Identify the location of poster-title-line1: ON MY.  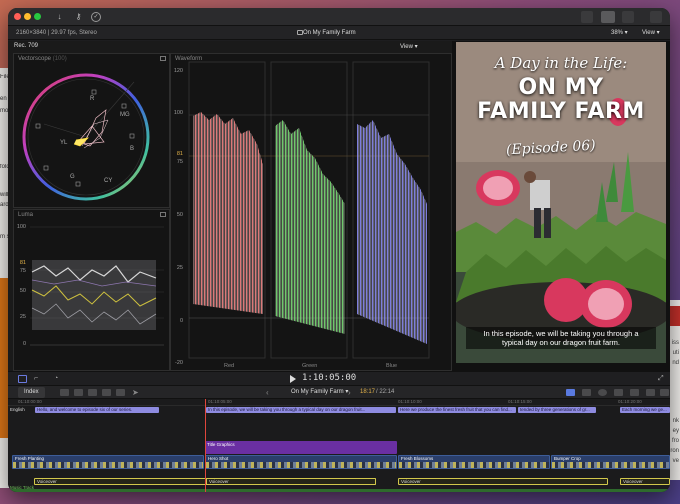
(561, 87).